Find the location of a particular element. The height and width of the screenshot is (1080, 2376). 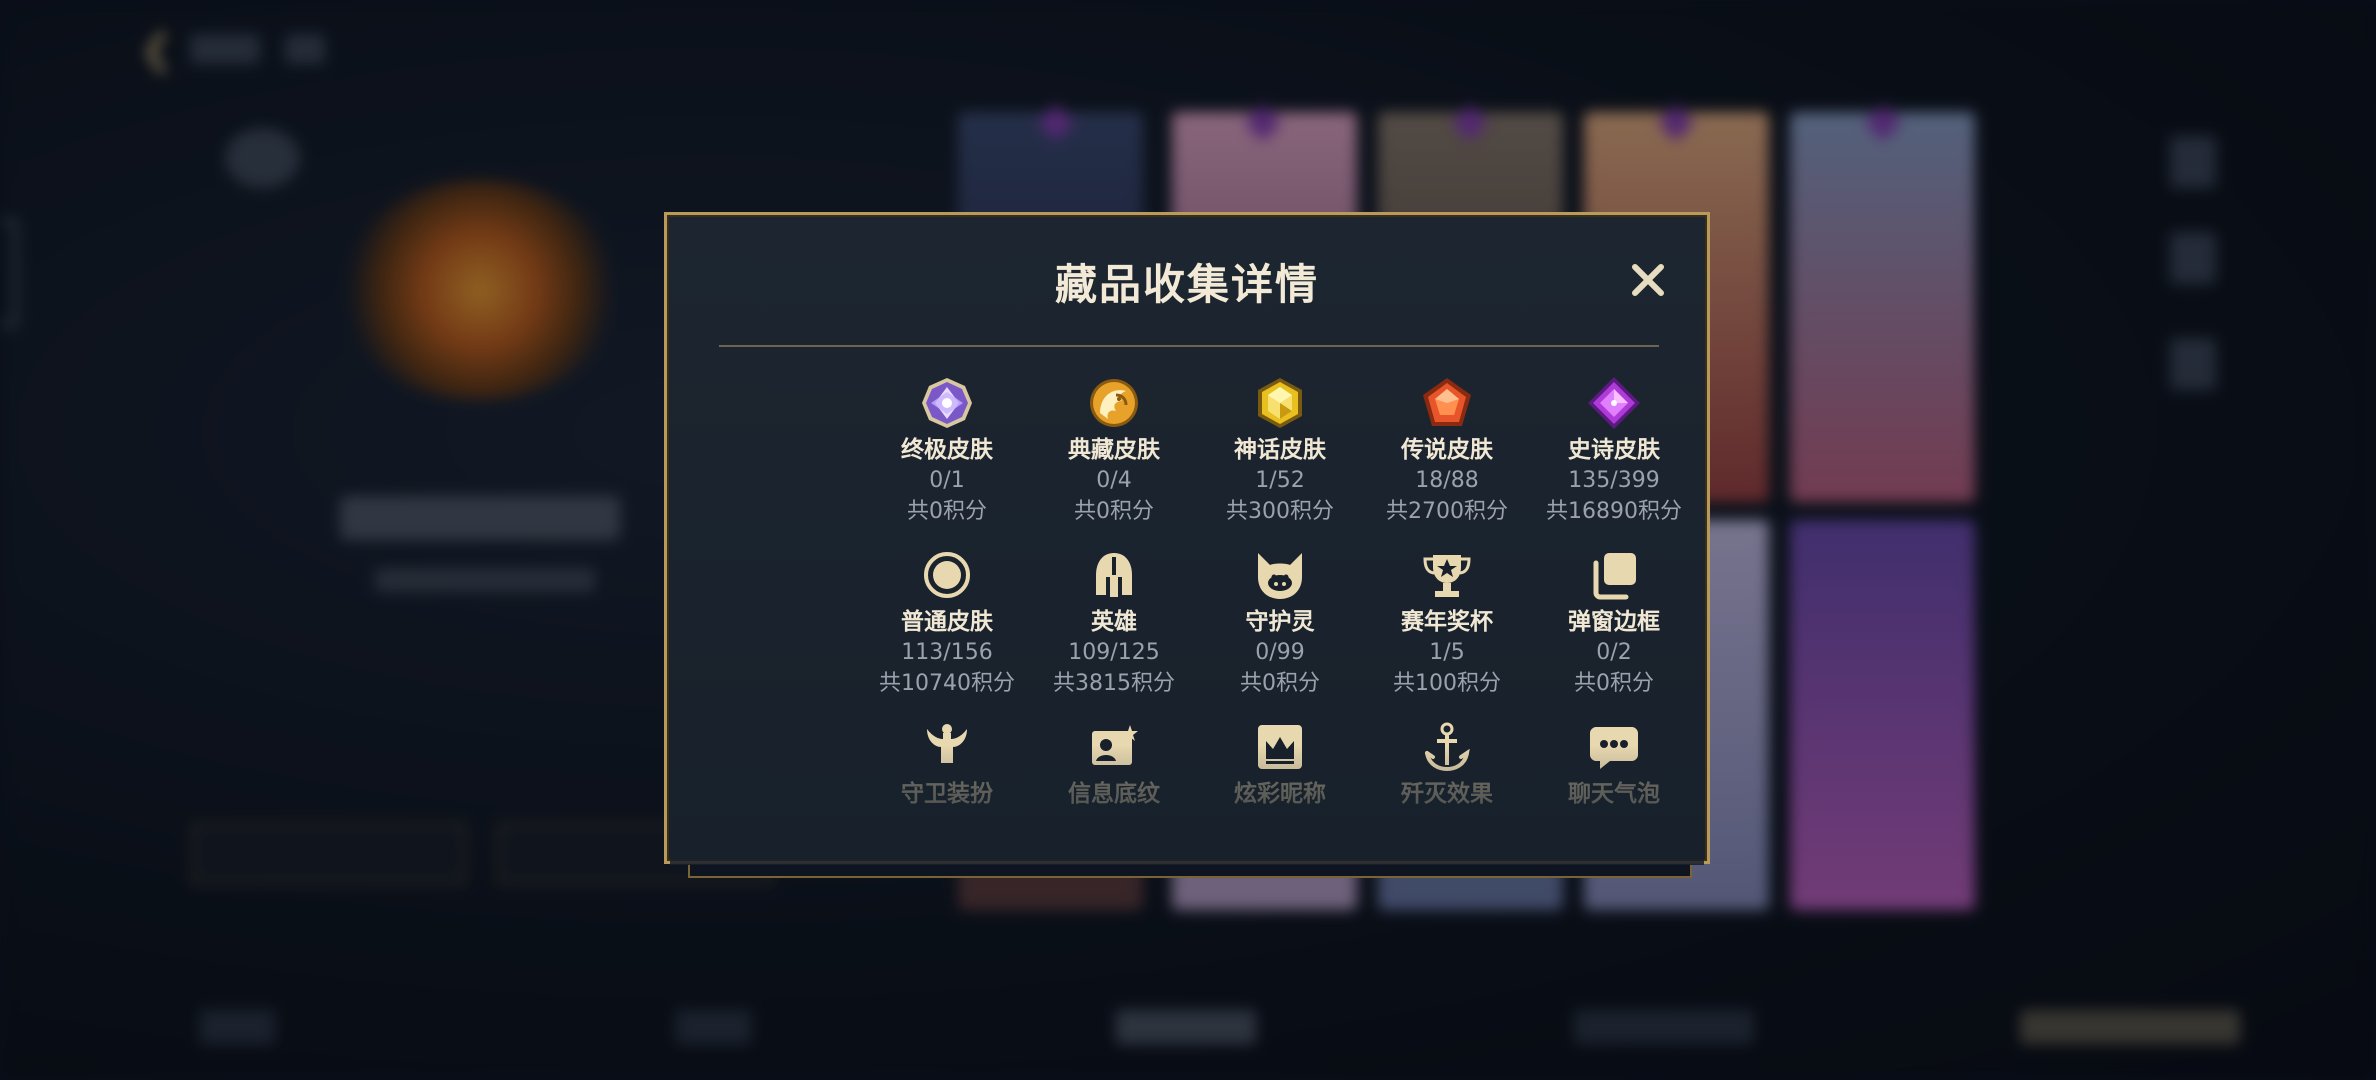

item-name: 终极皮肤 is located at coordinates (947, 450).